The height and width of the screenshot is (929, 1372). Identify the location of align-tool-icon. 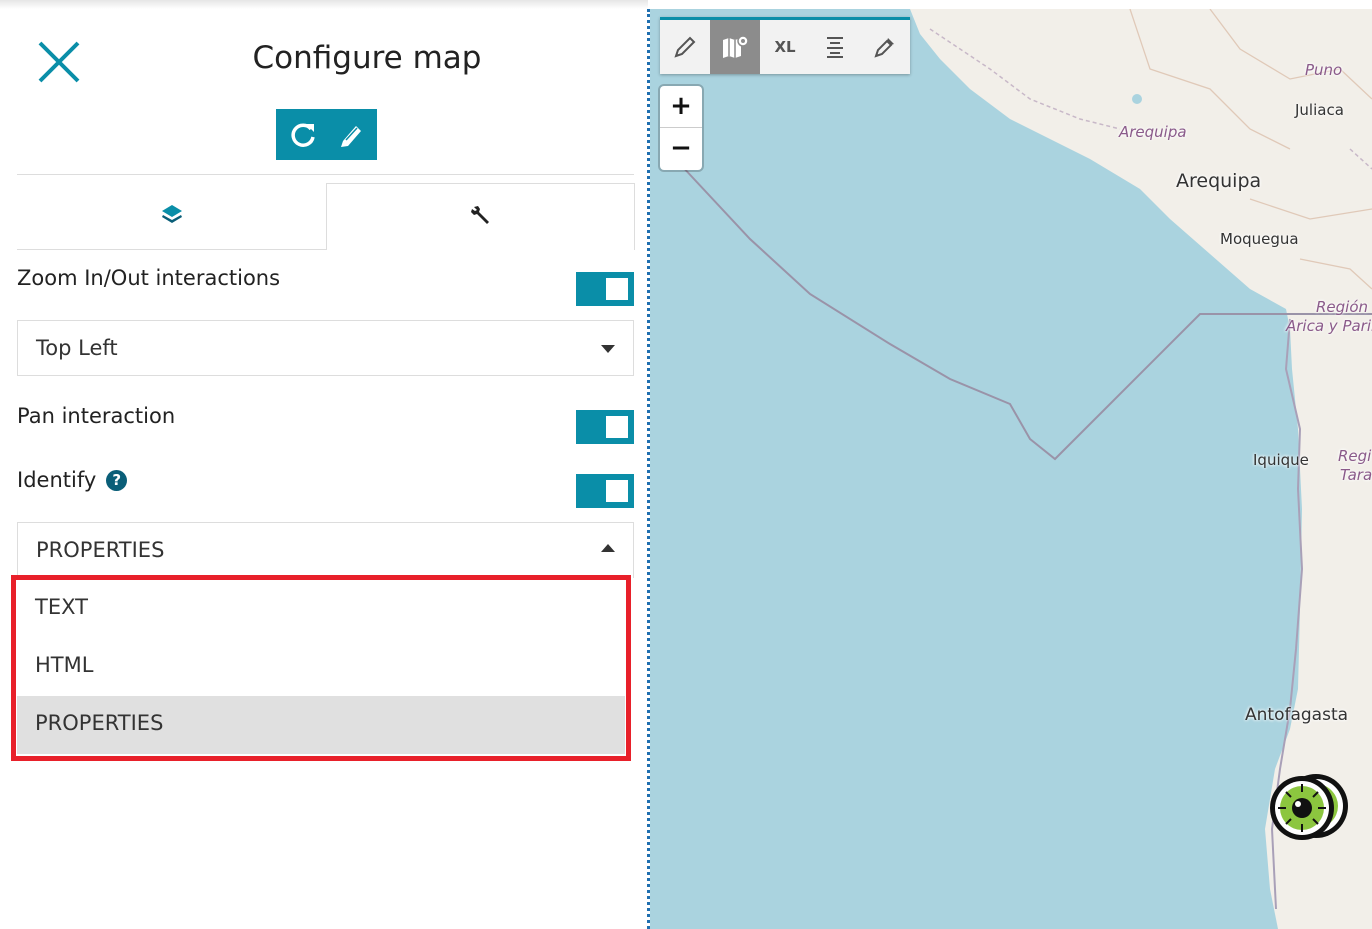
(835, 47).